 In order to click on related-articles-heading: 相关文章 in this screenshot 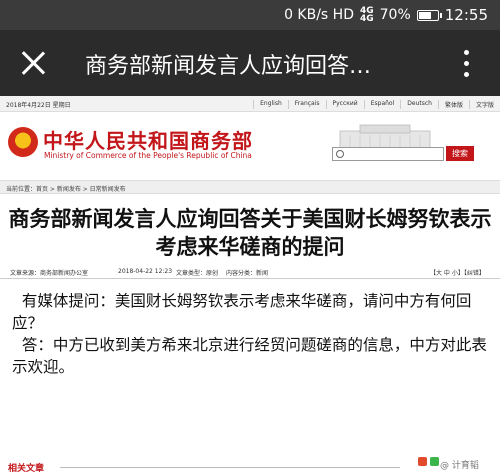, I will do `click(26, 467)`.